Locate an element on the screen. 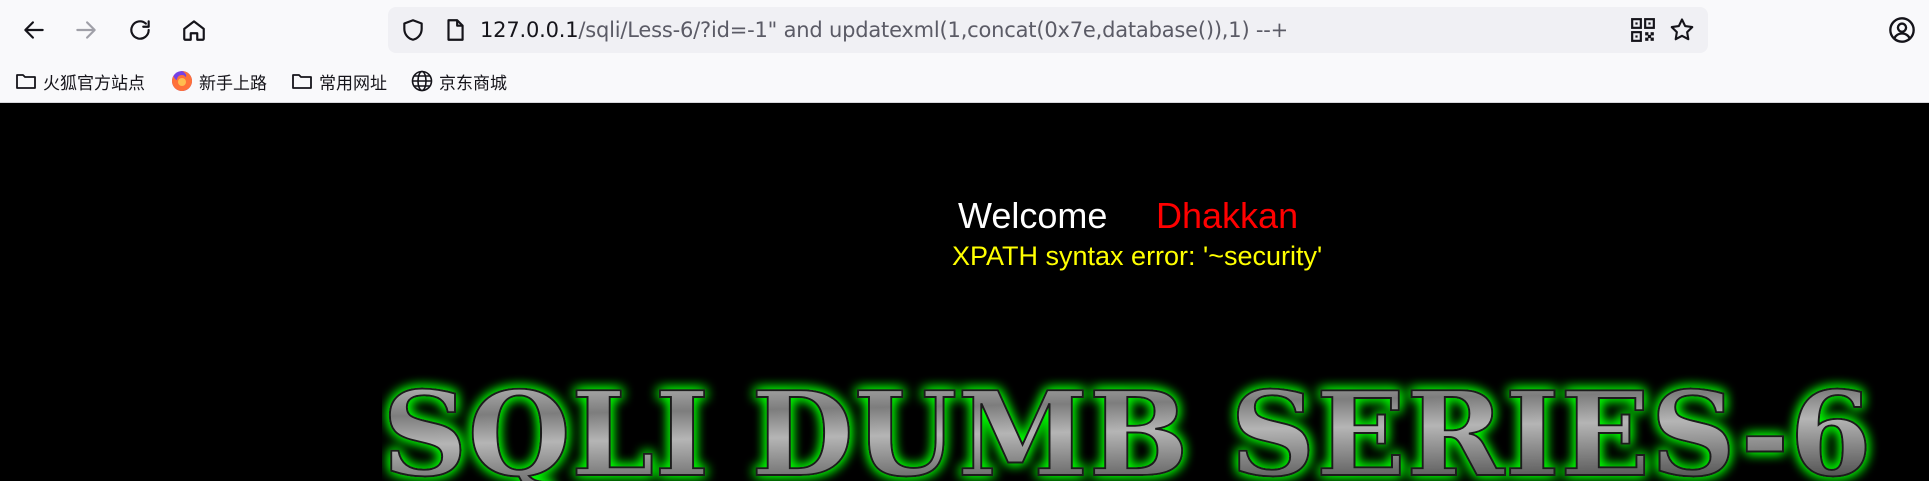  welcome-line: Welcome Dhakkan is located at coordinates (1128, 216).